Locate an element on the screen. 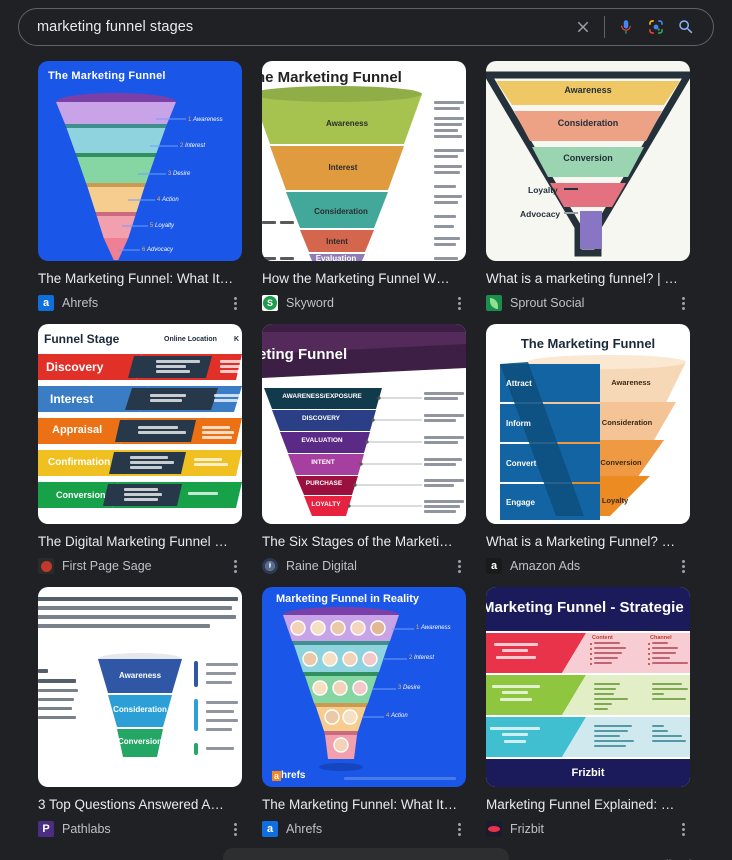  result-source: Sprout Social is located at coordinates (593, 303).